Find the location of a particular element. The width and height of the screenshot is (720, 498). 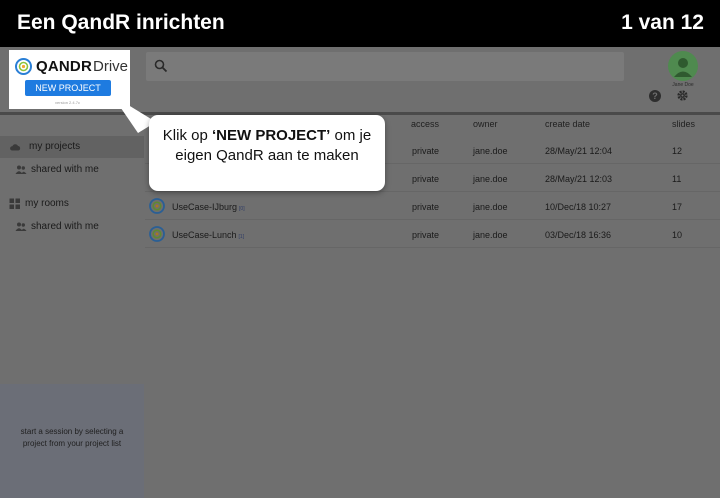

cell-create-date: 28/May/21 12:03 is located at coordinates (579, 179).